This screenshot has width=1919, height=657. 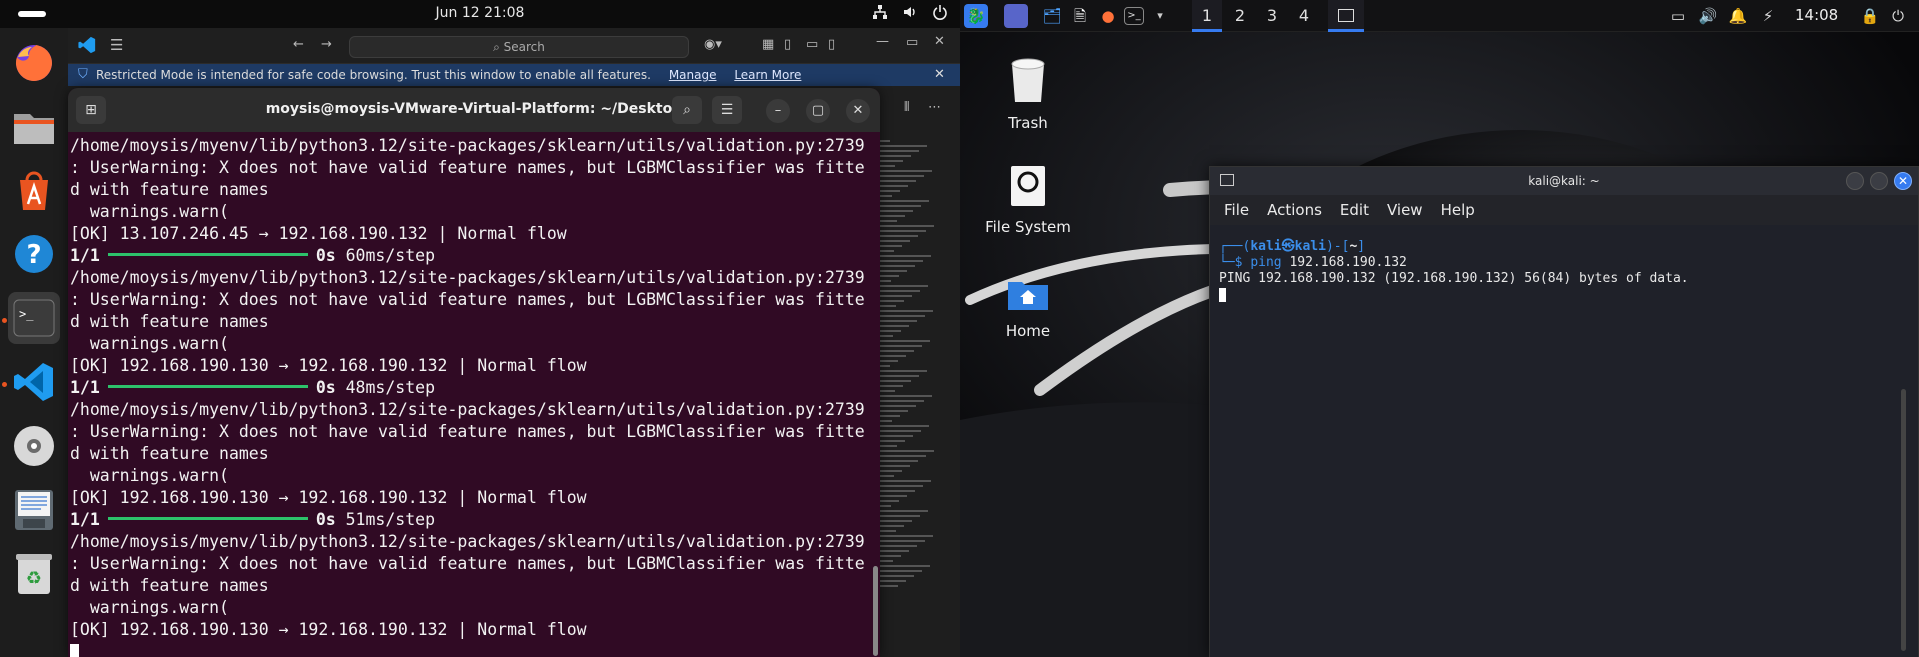 I want to click on display-icon: ▭, so click(x=1678, y=16).